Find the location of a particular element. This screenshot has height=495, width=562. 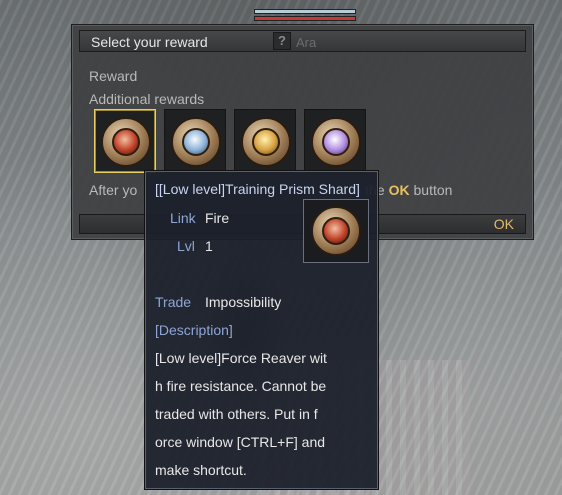

instruction-start: After yo is located at coordinates (113, 190).